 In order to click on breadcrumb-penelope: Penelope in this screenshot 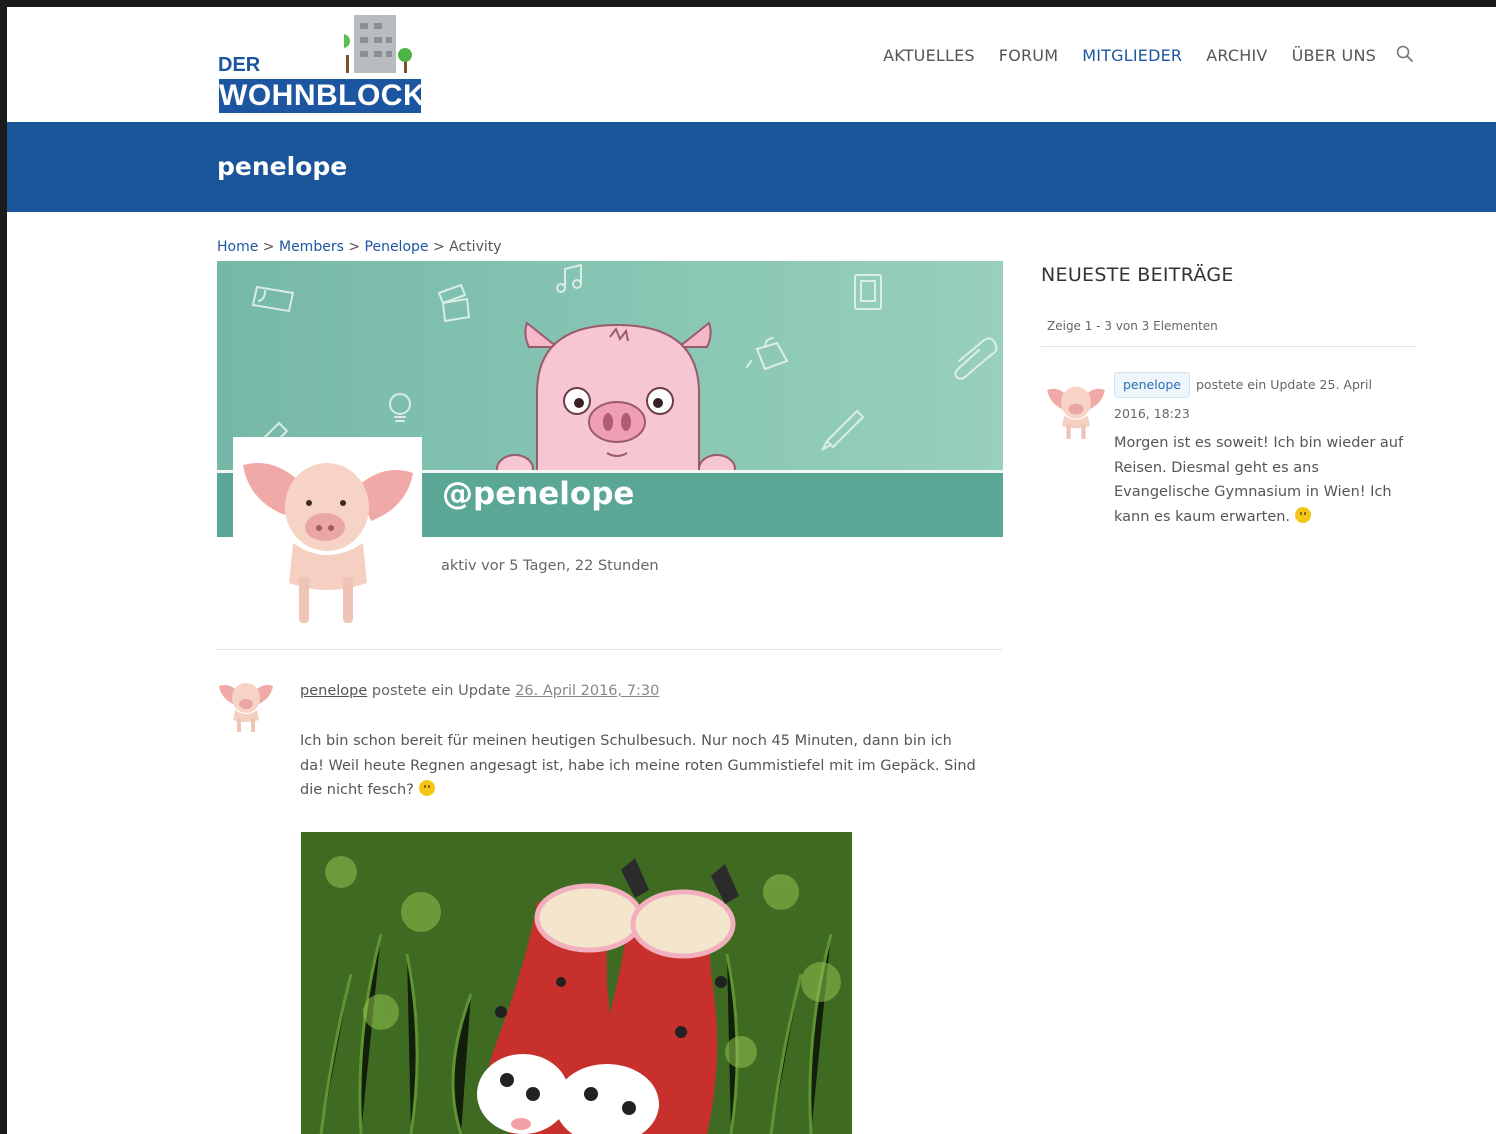, I will do `click(397, 247)`.